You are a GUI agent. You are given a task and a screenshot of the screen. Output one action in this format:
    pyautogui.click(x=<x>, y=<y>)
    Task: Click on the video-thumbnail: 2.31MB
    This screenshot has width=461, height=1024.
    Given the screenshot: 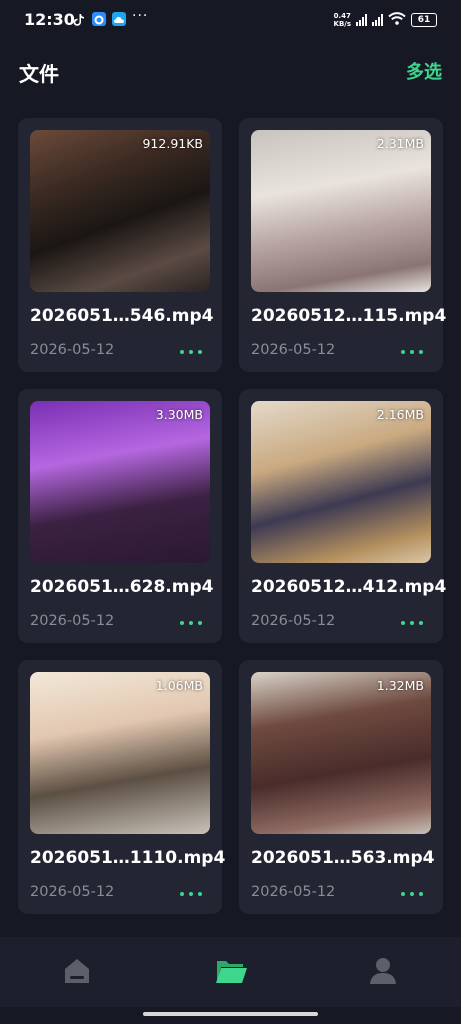 What is the action you would take?
    pyautogui.click(x=341, y=211)
    